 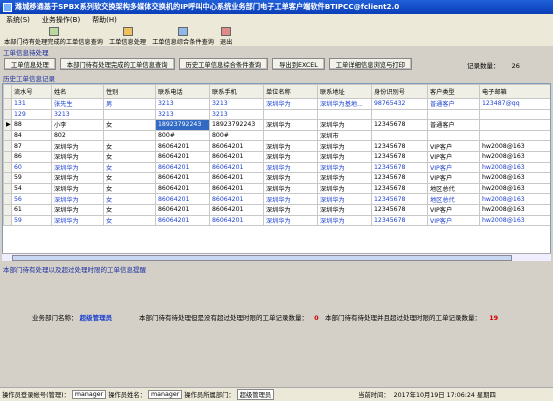 What do you see at coordinates (223, 64) in the screenshot?
I see `history-query-button: 历史工单信息综合条件查询` at bounding box center [223, 64].